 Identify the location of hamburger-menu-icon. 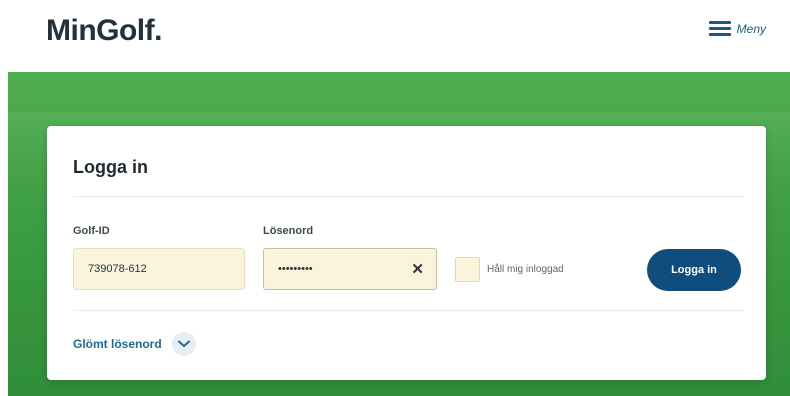
(719, 29).